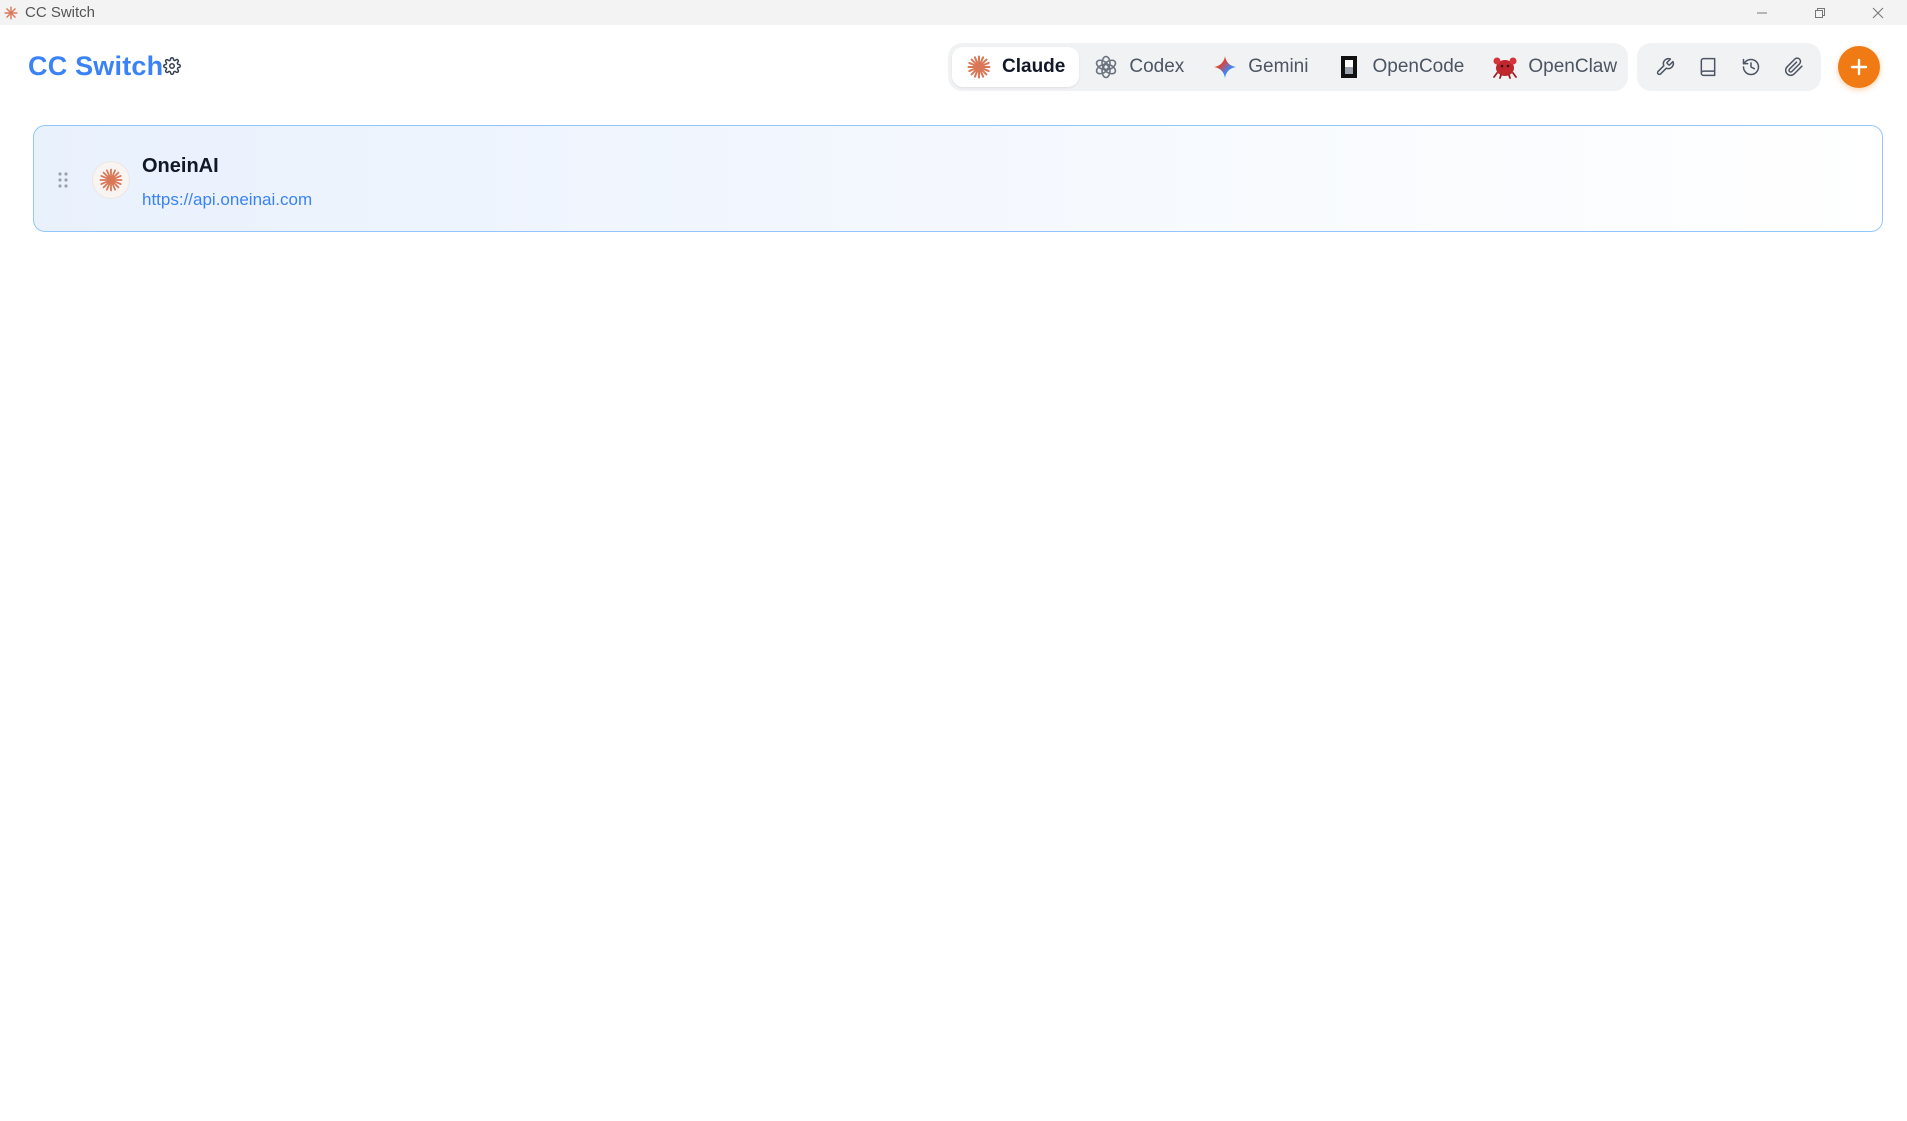 The width and height of the screenshot is (1907, 1121). What do you see at coordinates (60, 12) in the screenshot?
I see `window-title: CC Switch` at bounding box center [60, 12].